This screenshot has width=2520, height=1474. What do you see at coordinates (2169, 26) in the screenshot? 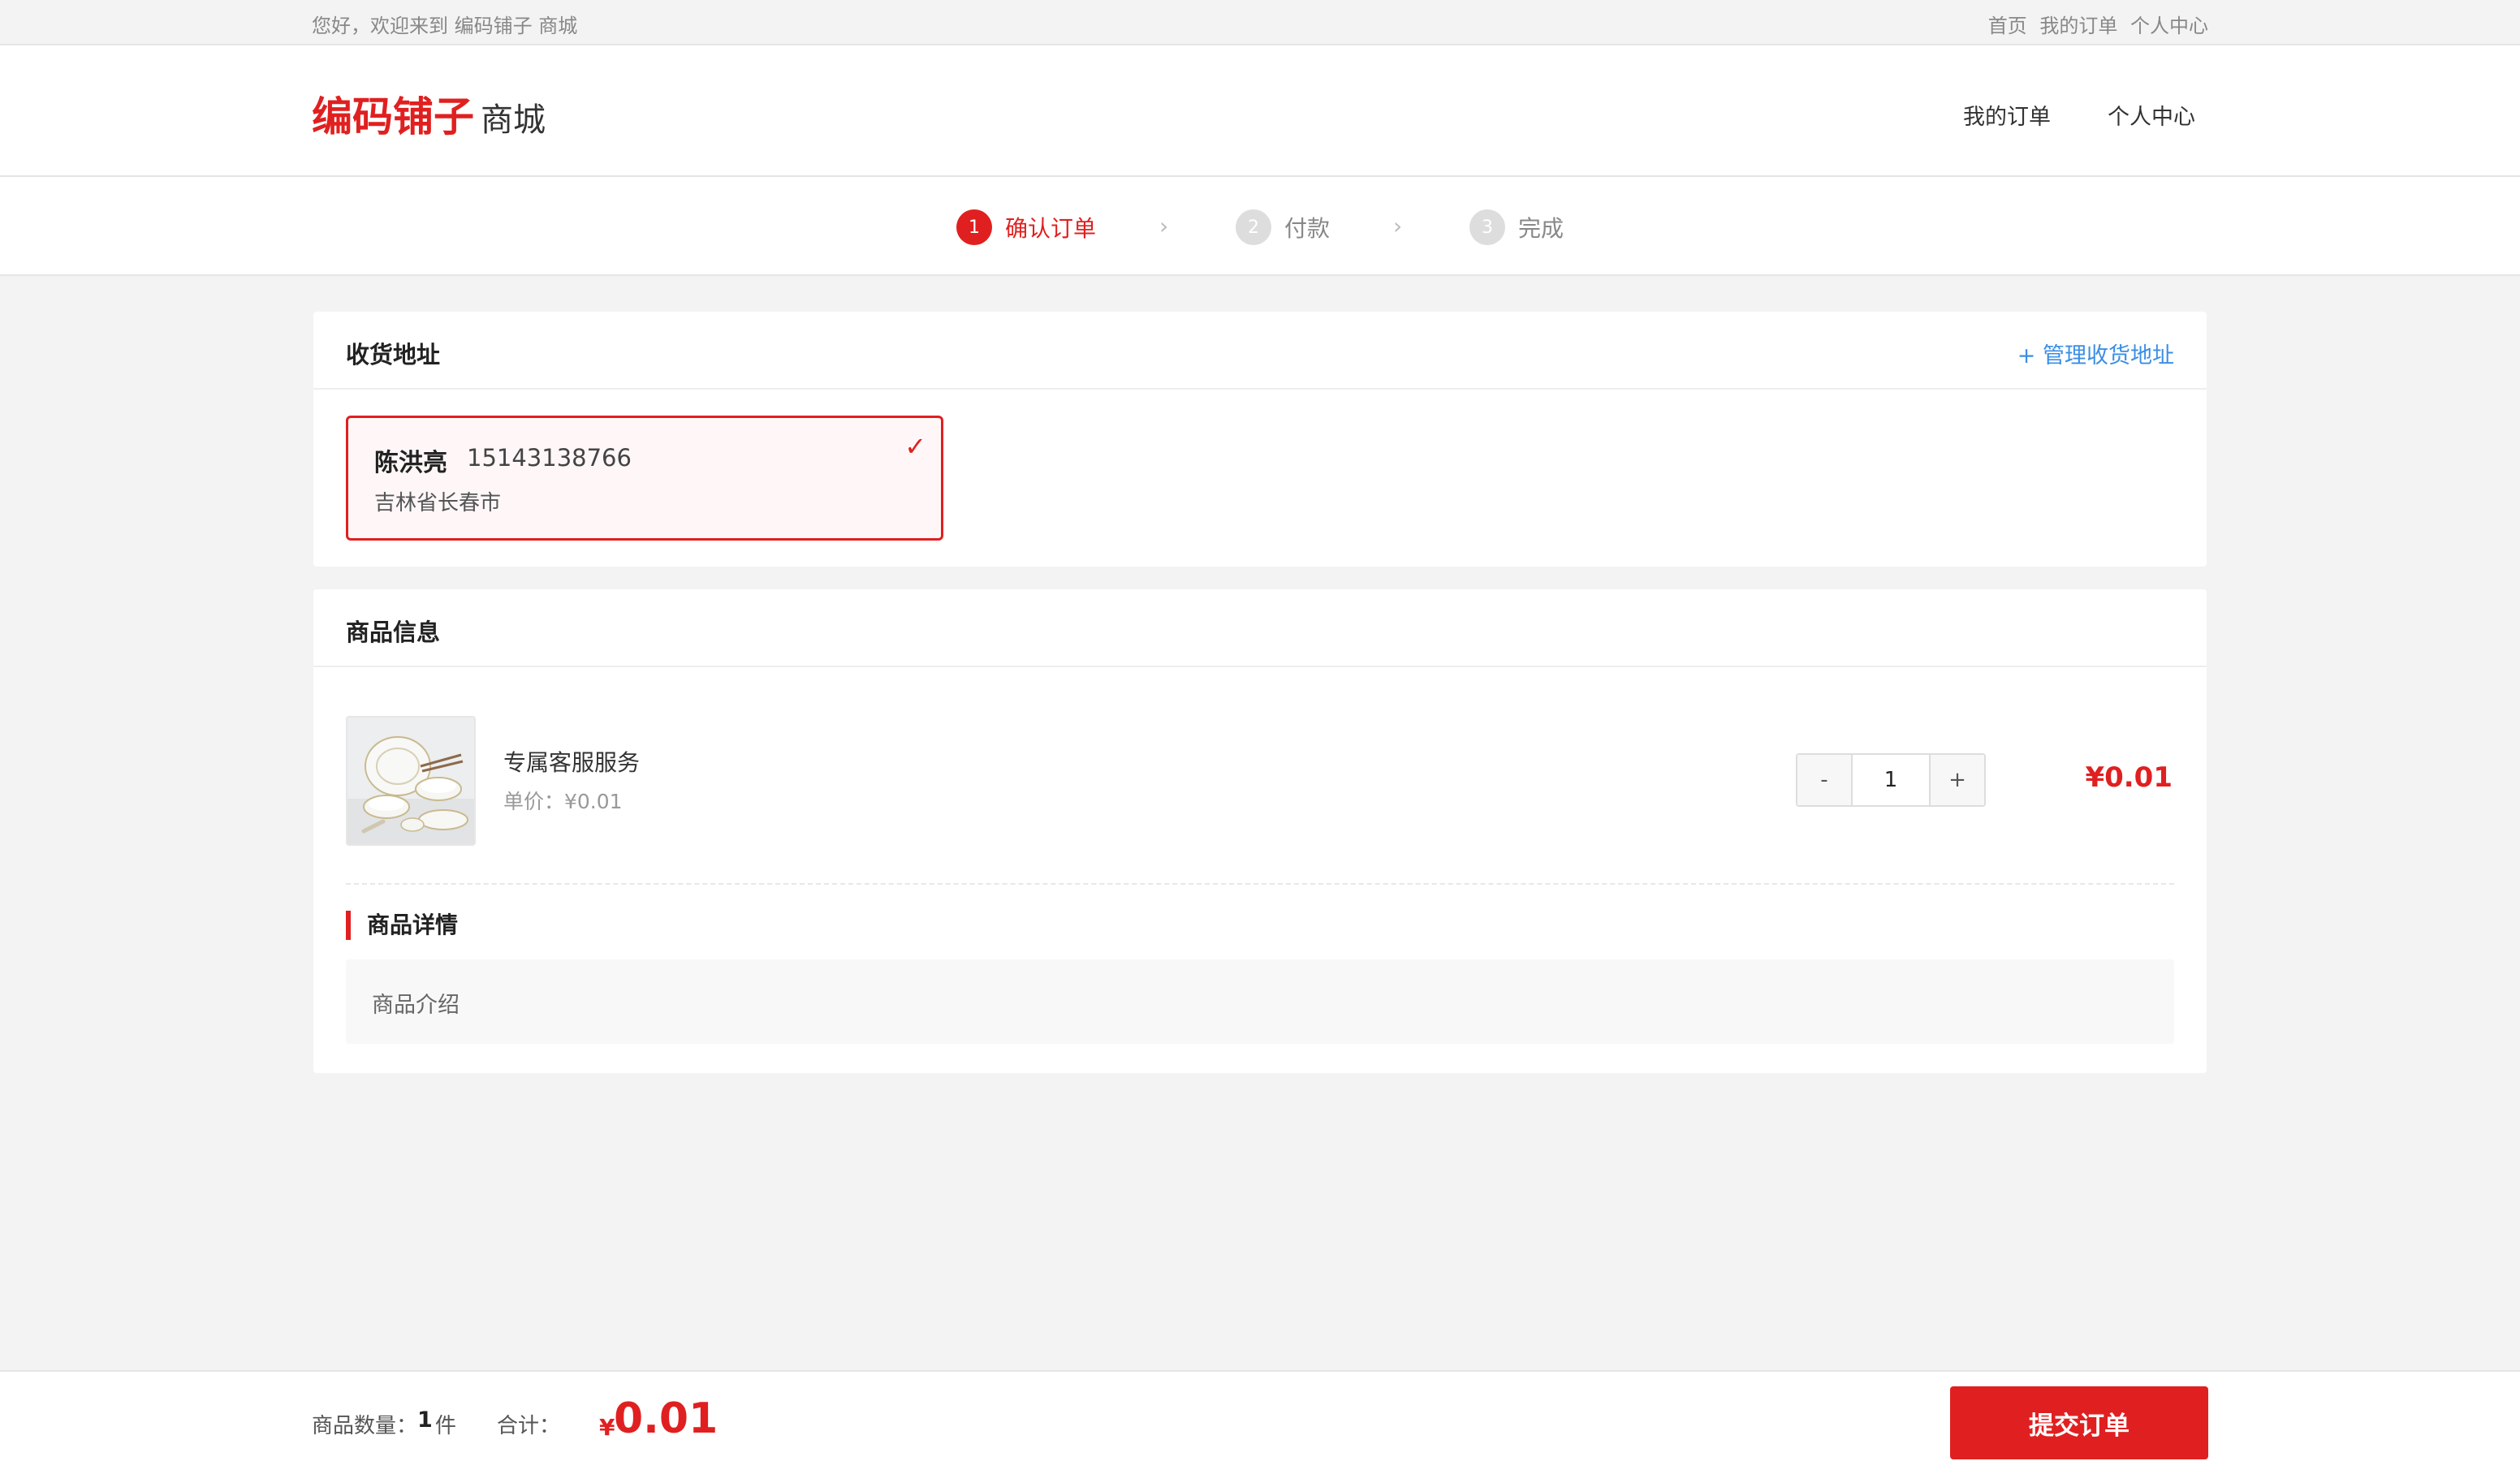
I see `top-link-user-center: 个人中心` at bounding box center [2169, 26].